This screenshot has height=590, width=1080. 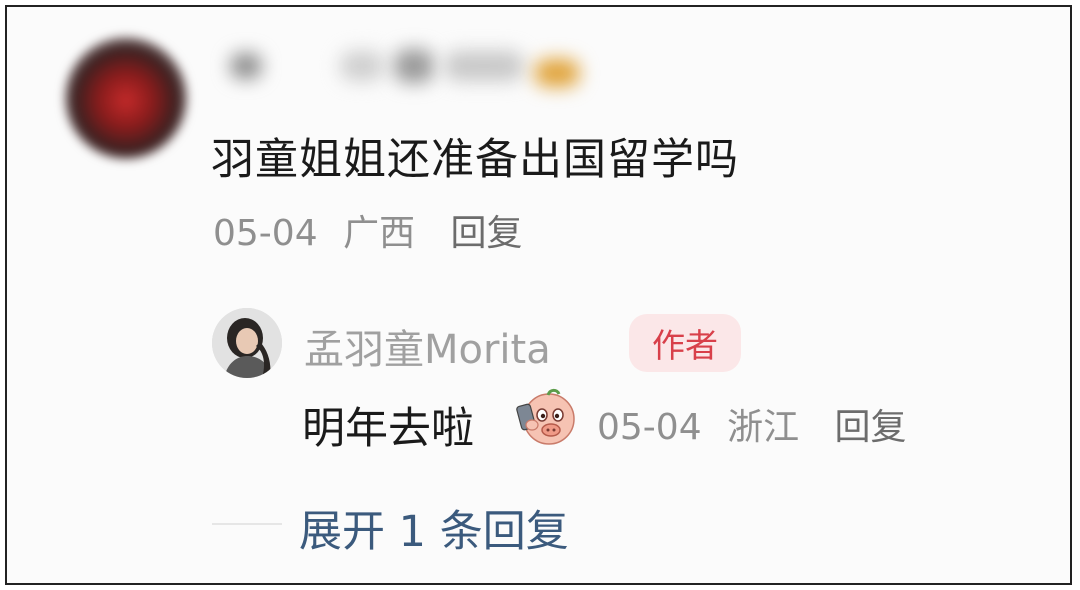 What do you see at coordinates (763, 427) in the screenshot?
I see `reply-location: 浙江` at bounding box center [763, 427].